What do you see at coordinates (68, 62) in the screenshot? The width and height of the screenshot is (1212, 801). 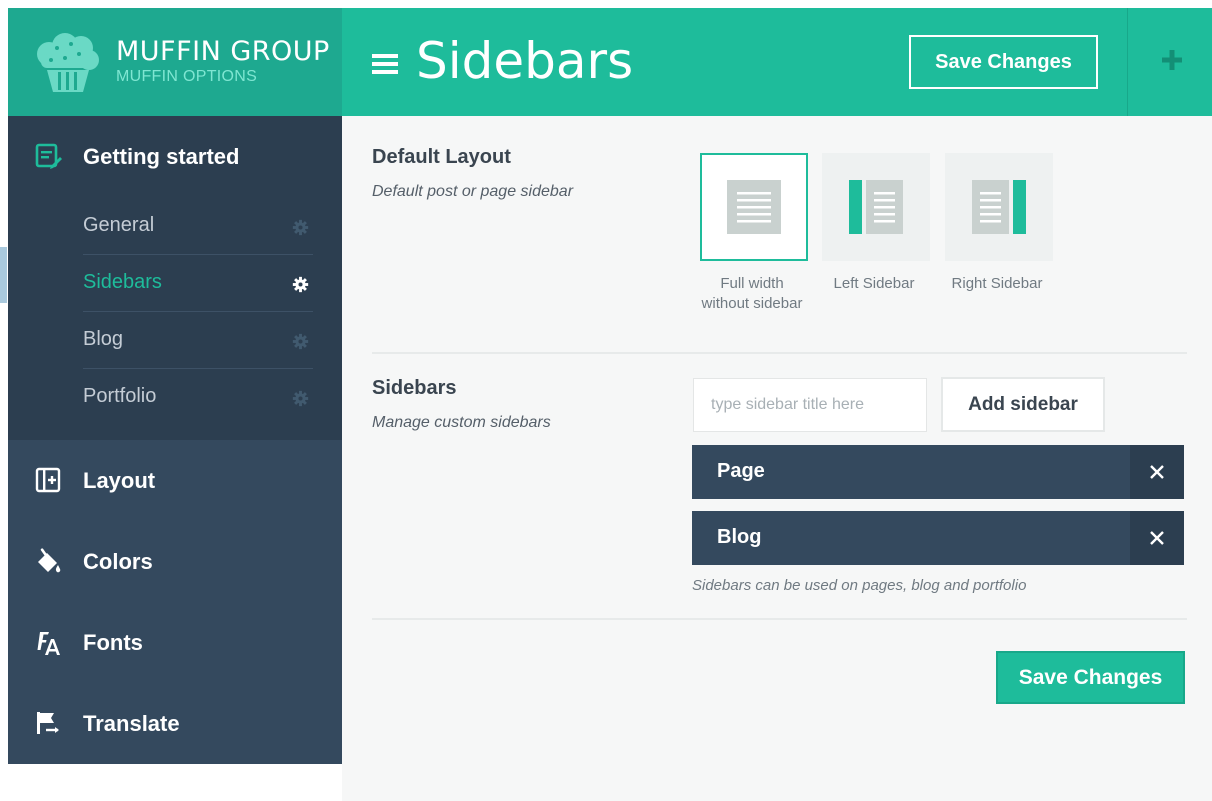 I see `muffin-logo-icon` at bounding box center [68, 62].